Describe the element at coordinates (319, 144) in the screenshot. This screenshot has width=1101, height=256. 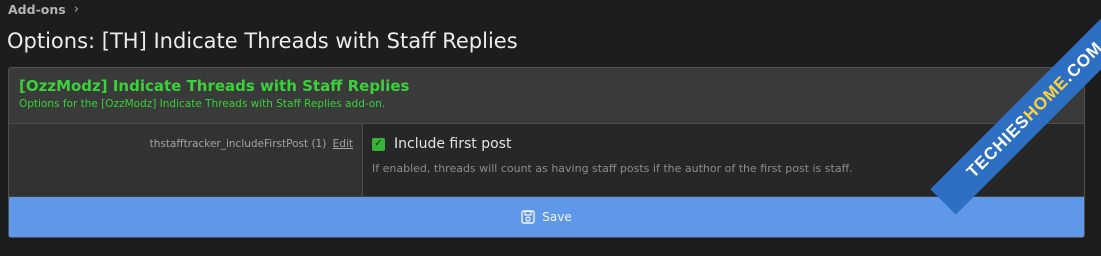
I see `option-display-order: (1)` at that location.